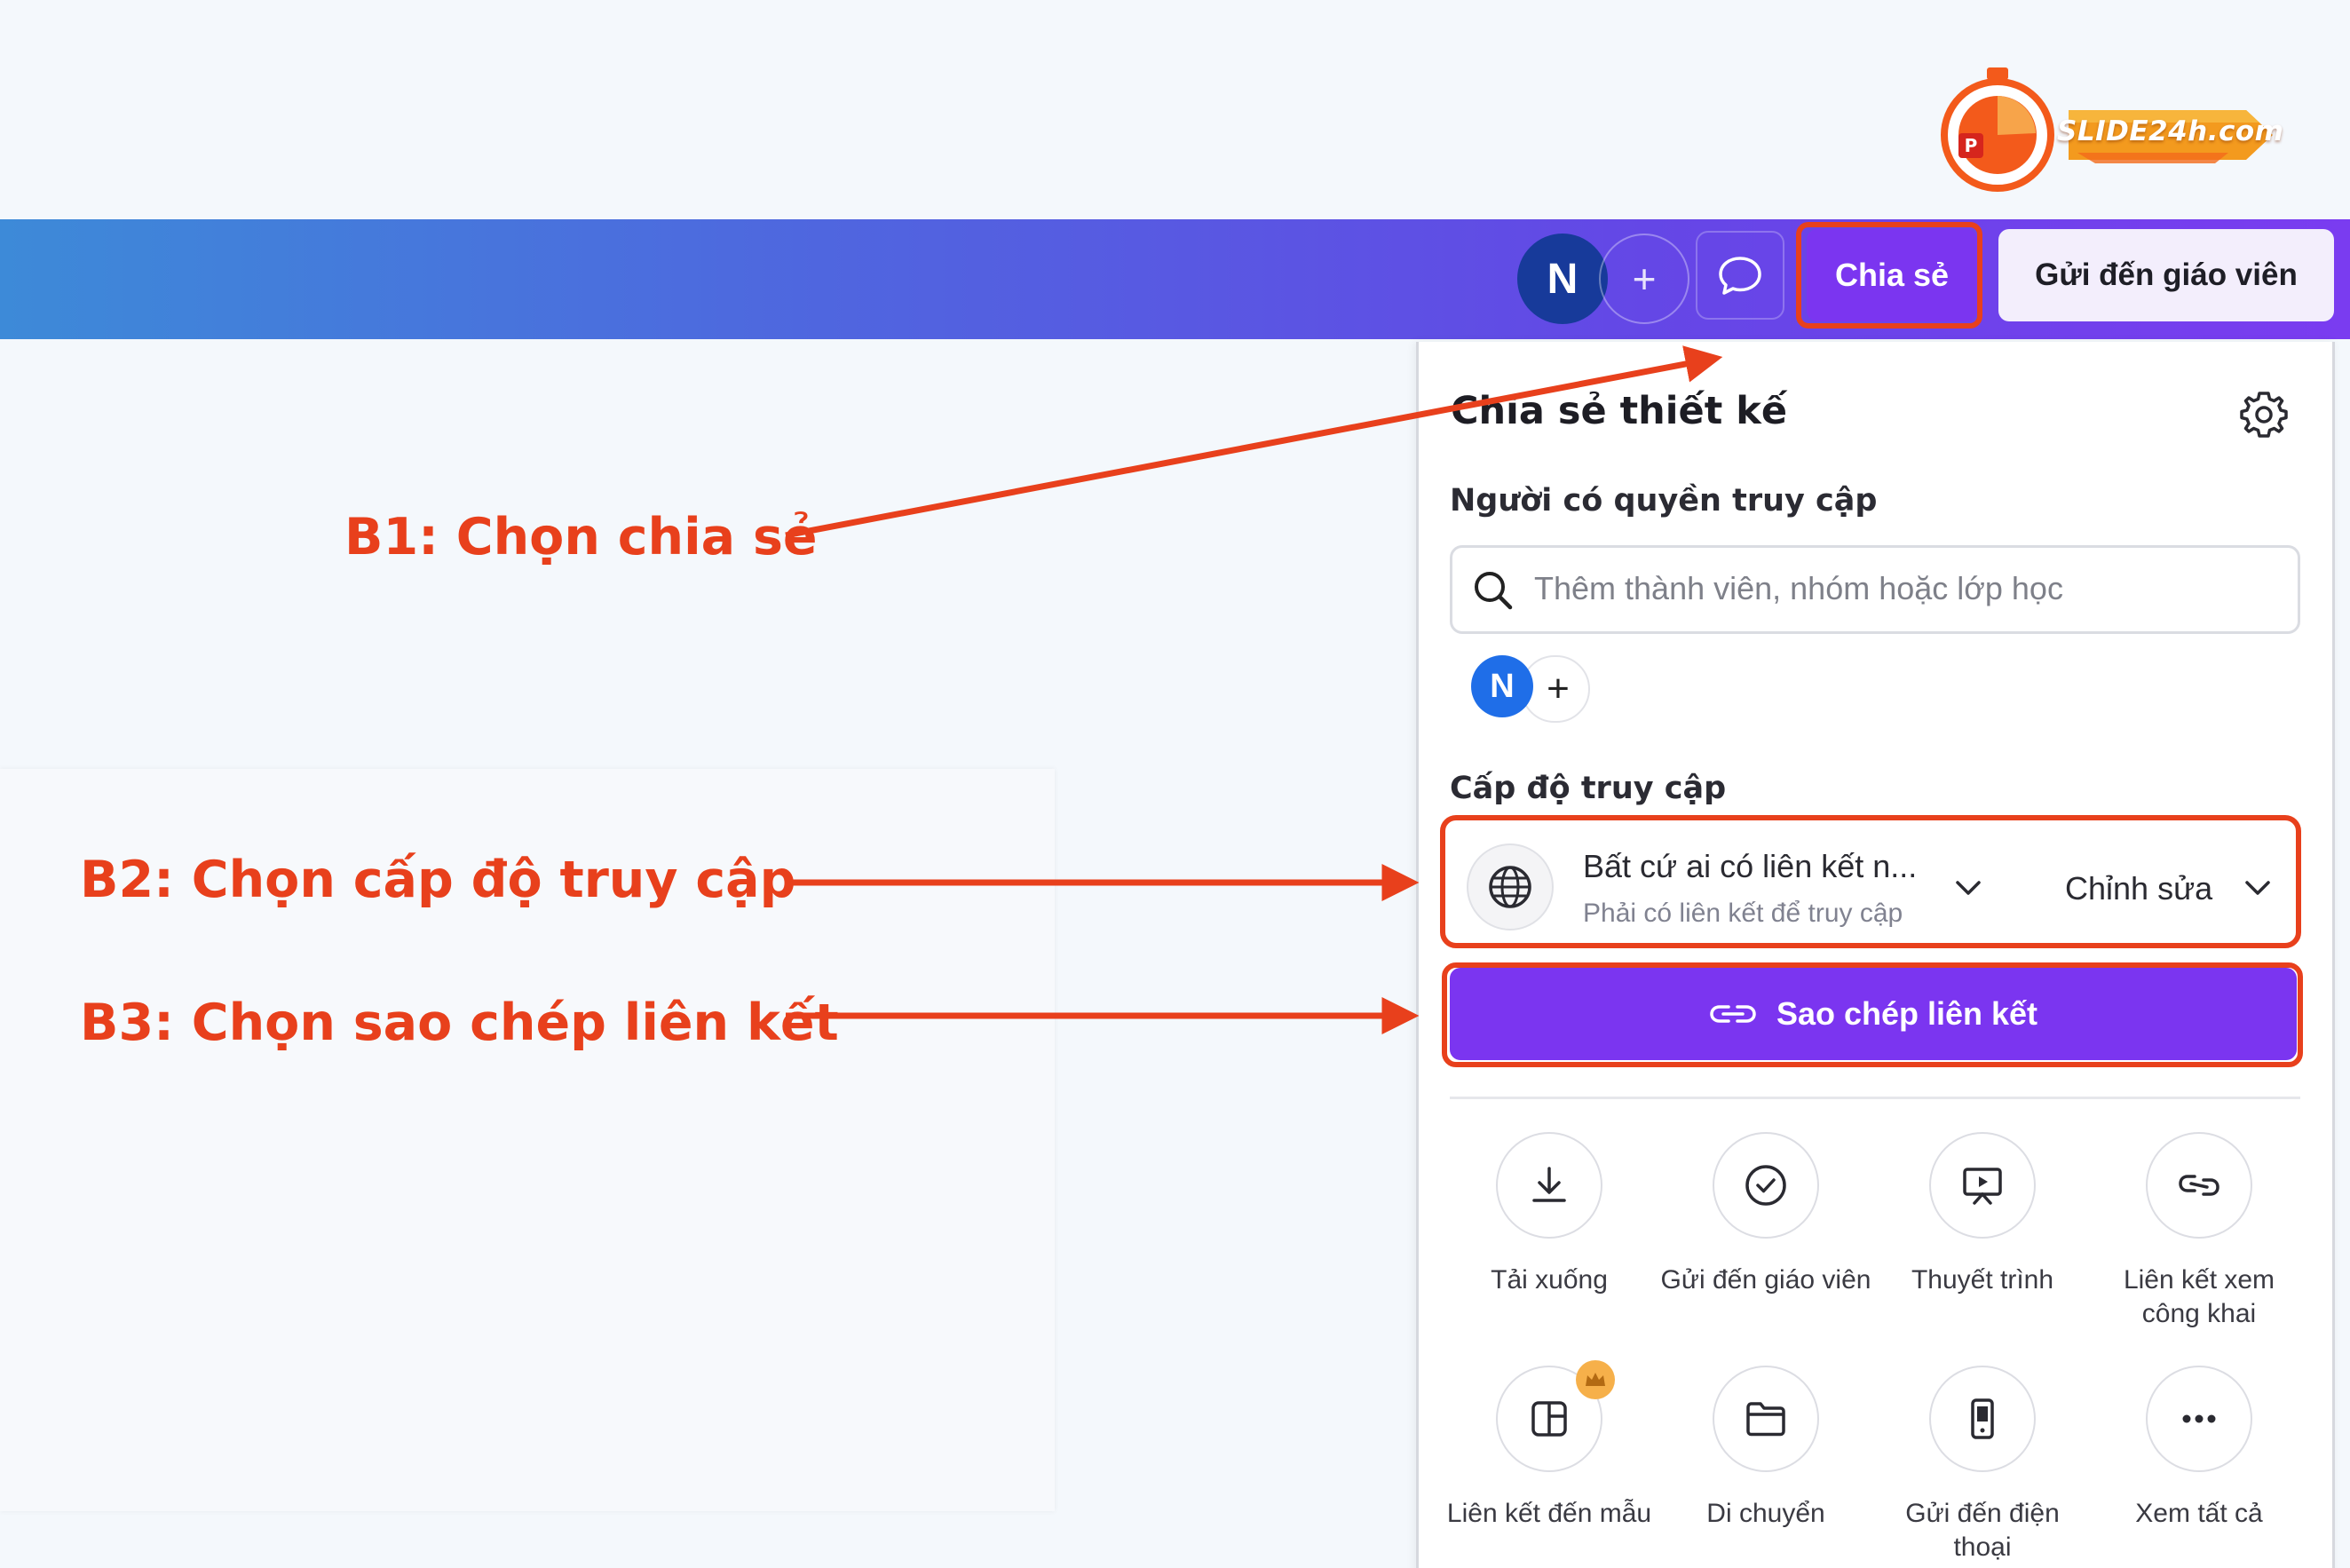  Describe the element at coordinates (2170, 131) in the screenshot. I see `logo-text: SLIDE24h.com` at that location.